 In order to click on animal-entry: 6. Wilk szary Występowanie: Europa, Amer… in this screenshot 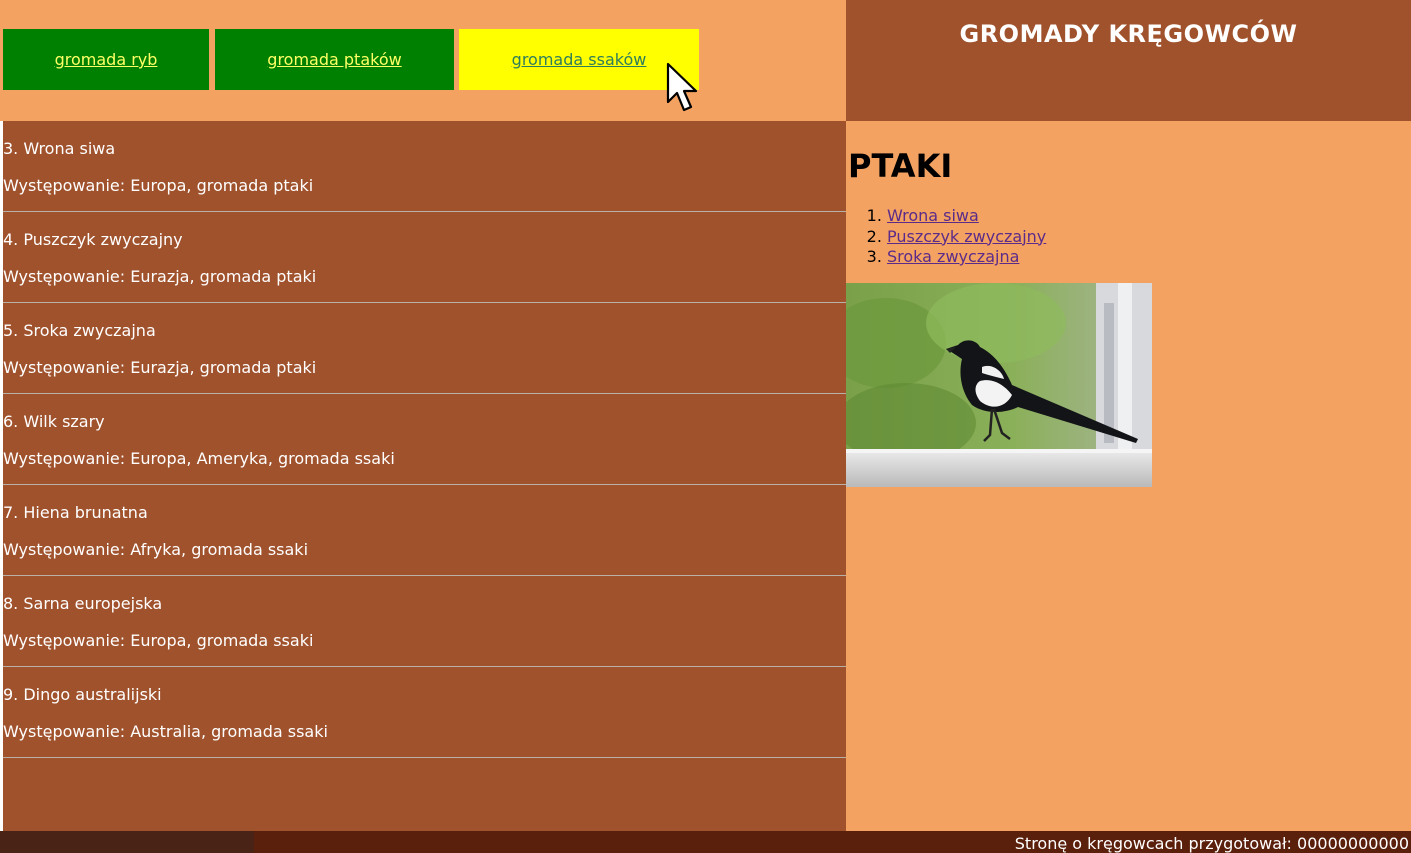, I will do `click(424, 439)`.